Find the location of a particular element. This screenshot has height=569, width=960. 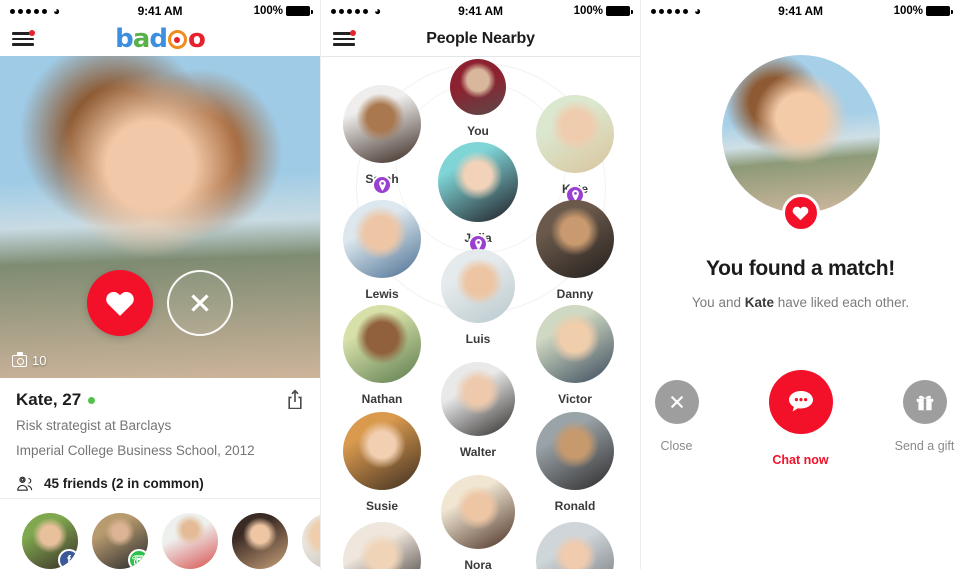

share-icon is located at coordinates (295, 399).